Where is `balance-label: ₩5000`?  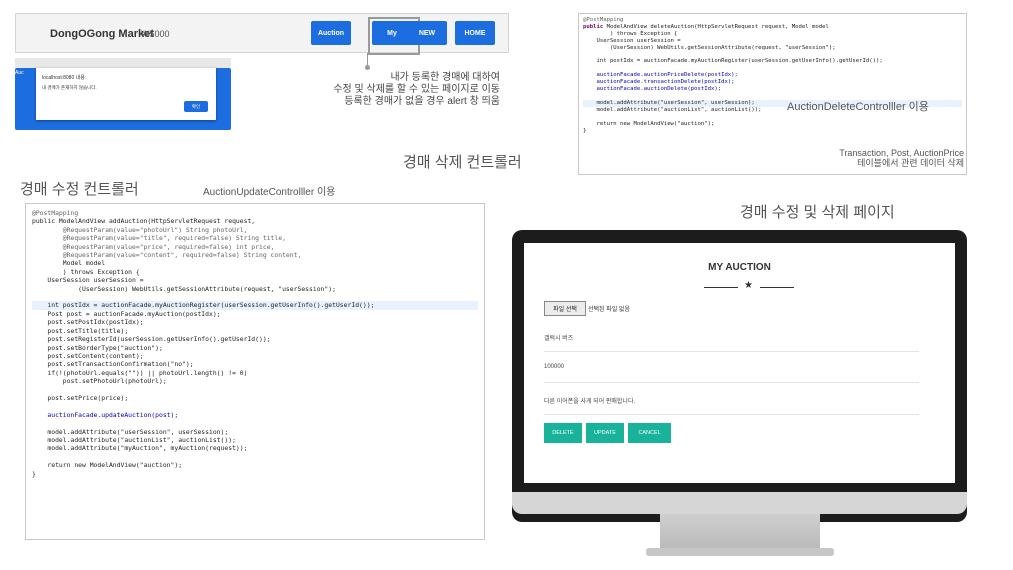 balance-label: ₩5000 is located at coordinates (155, 34).